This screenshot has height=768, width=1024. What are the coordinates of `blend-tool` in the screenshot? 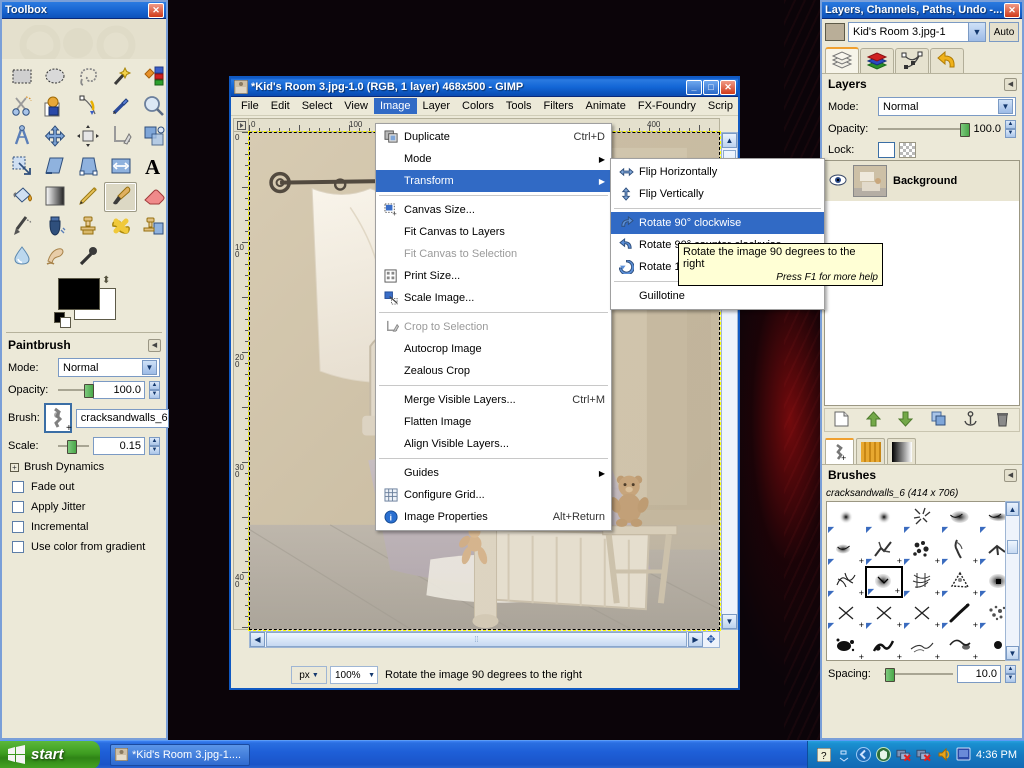 It's located at (54, 197).